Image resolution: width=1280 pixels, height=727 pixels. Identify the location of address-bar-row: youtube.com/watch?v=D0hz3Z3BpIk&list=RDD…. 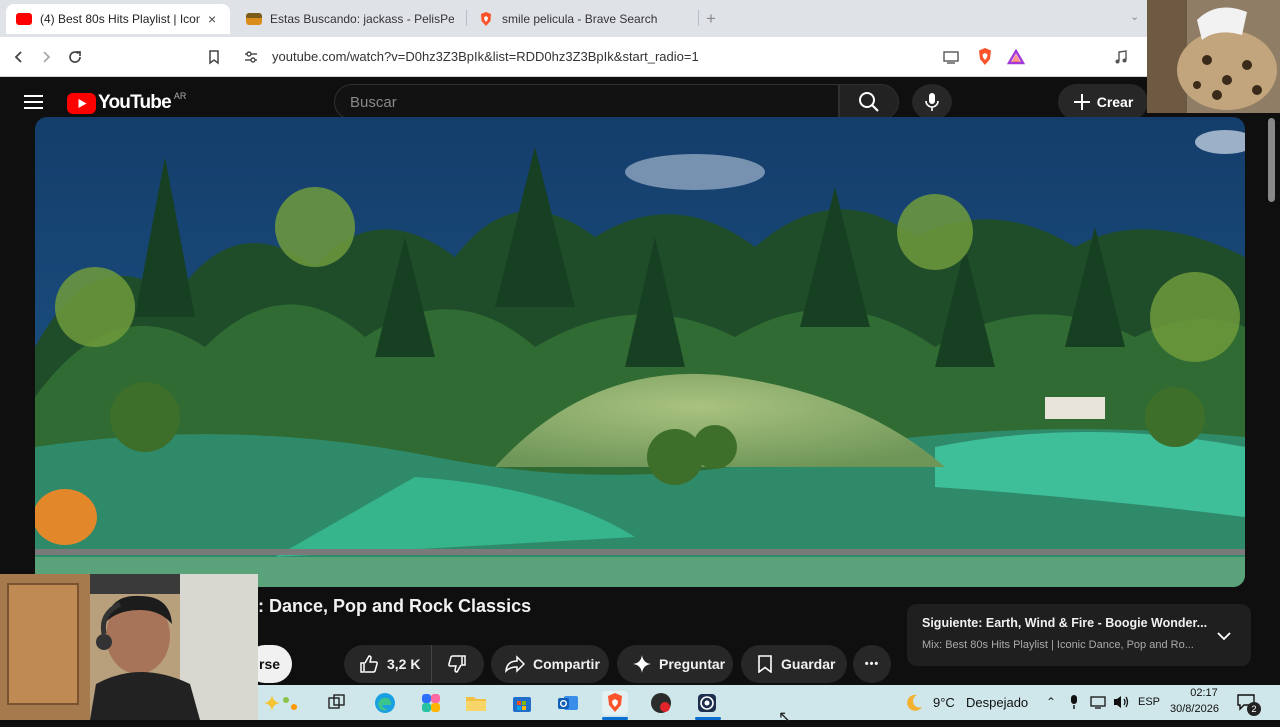
(640, 57).